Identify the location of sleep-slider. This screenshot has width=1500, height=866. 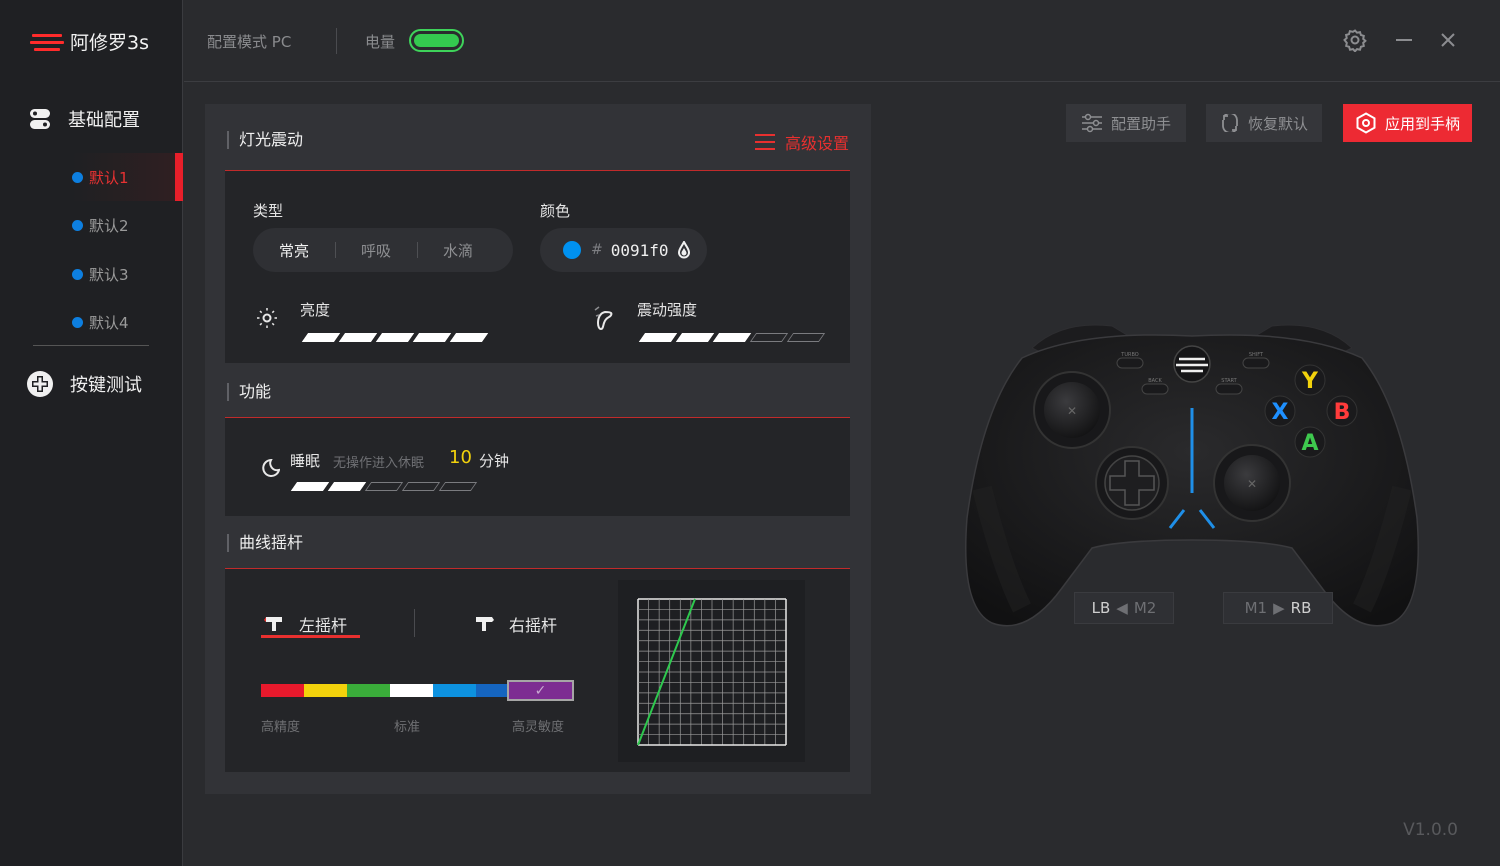
(384, 486).